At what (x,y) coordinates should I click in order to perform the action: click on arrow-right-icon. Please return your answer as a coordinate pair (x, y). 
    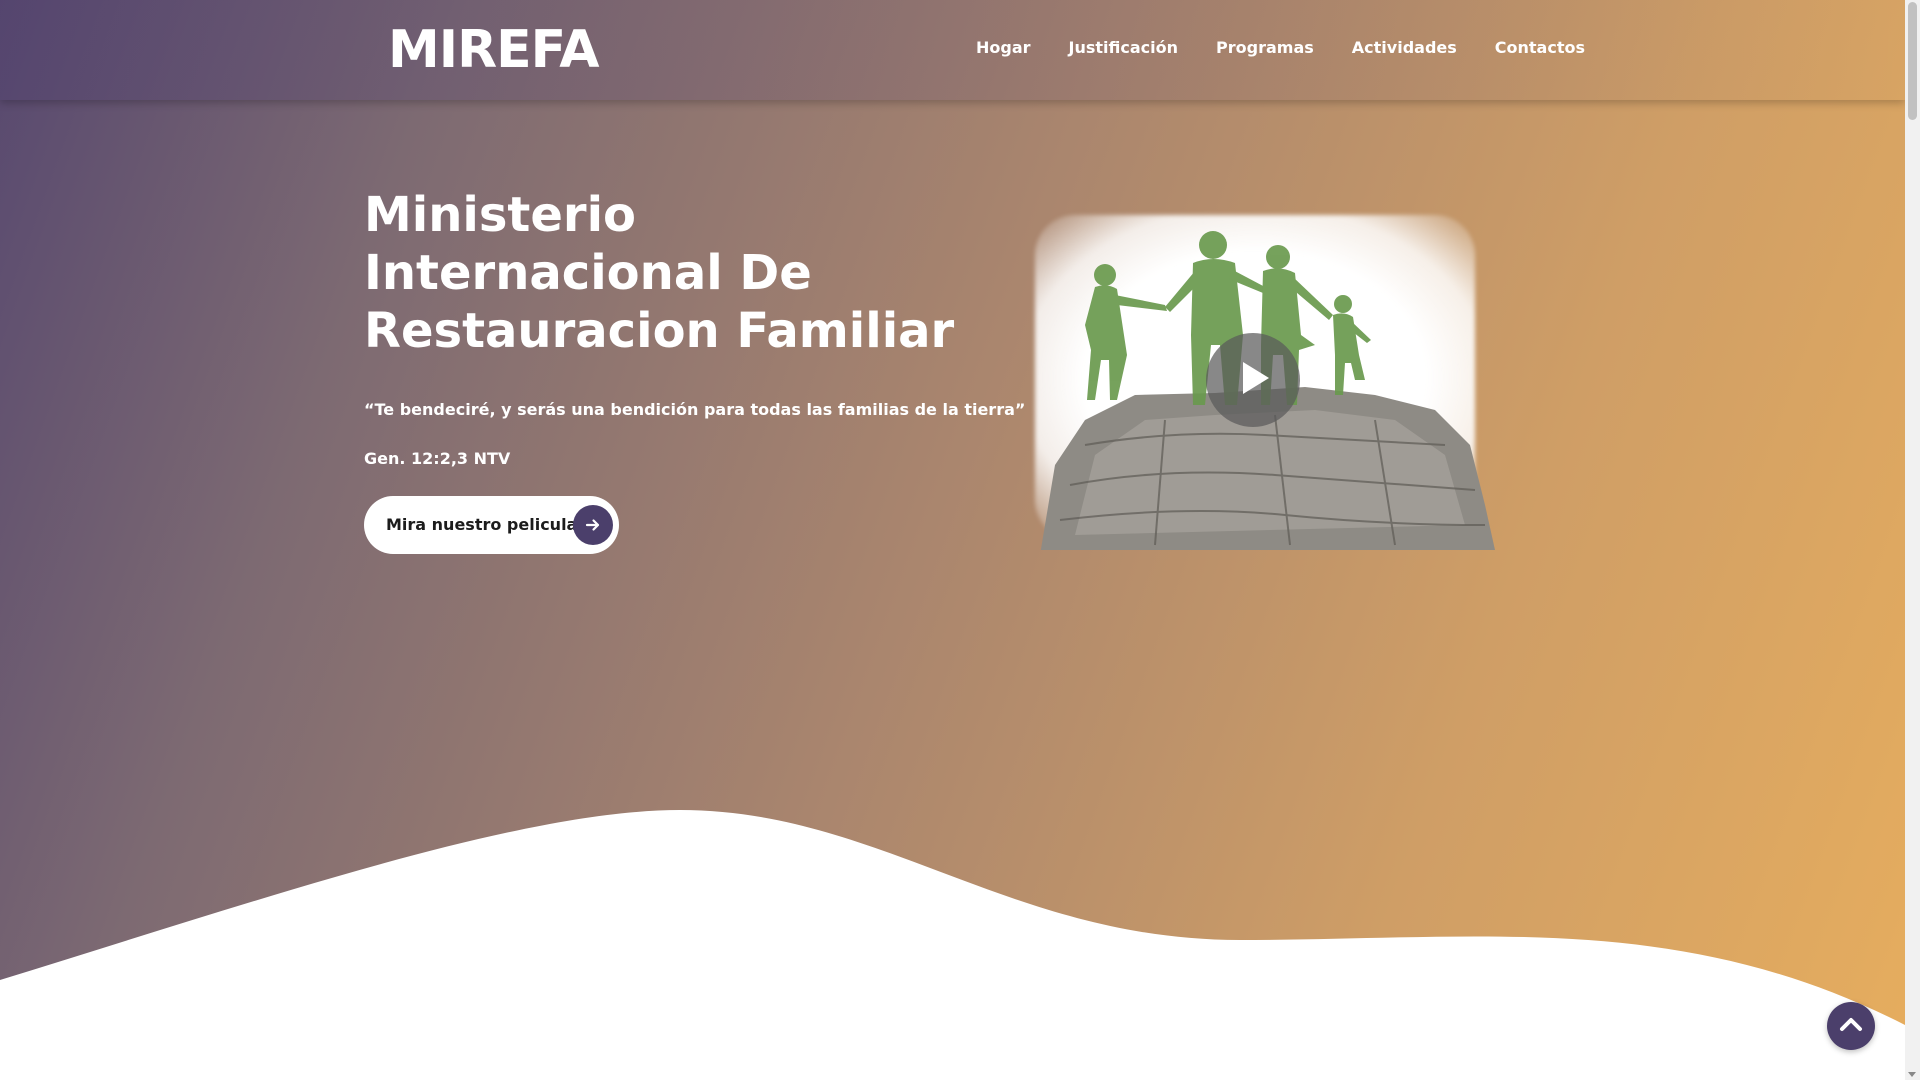
    Looking at the image, I should click on (593, 525).